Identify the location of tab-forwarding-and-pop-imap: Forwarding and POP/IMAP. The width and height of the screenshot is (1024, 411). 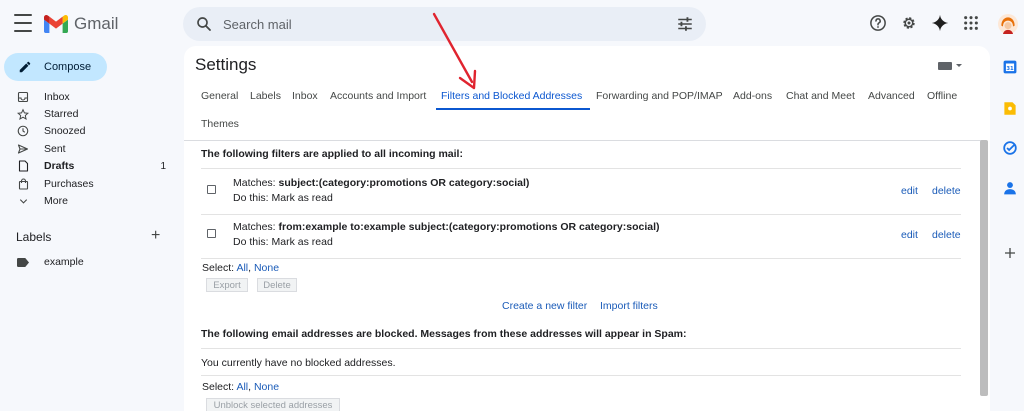
(659, 96).